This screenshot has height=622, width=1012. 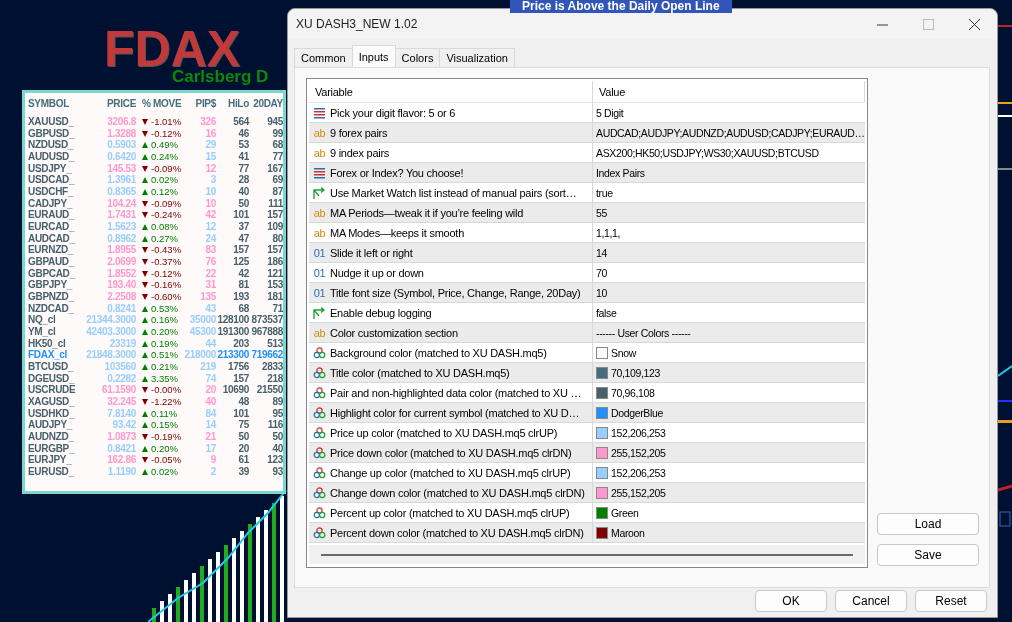 What do you see at coordinates (212, 472) in the screenshot?
I see `pips-cell-text: 2` at bounding box center [212, 472].